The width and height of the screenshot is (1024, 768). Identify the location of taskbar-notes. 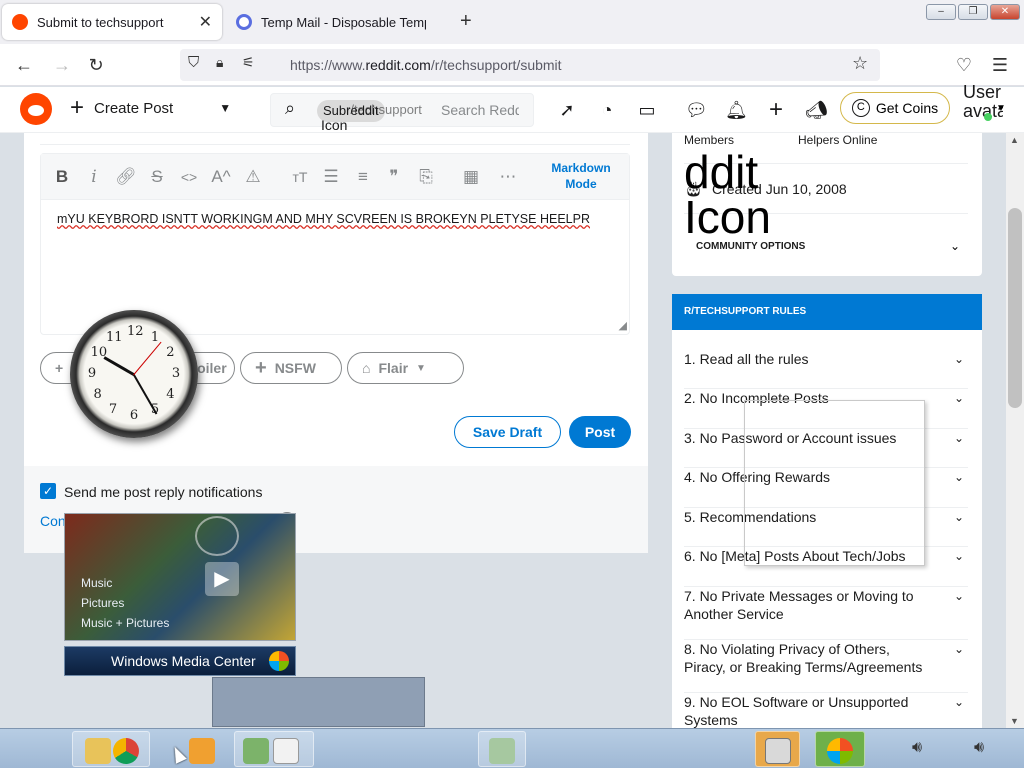
(502, 749).